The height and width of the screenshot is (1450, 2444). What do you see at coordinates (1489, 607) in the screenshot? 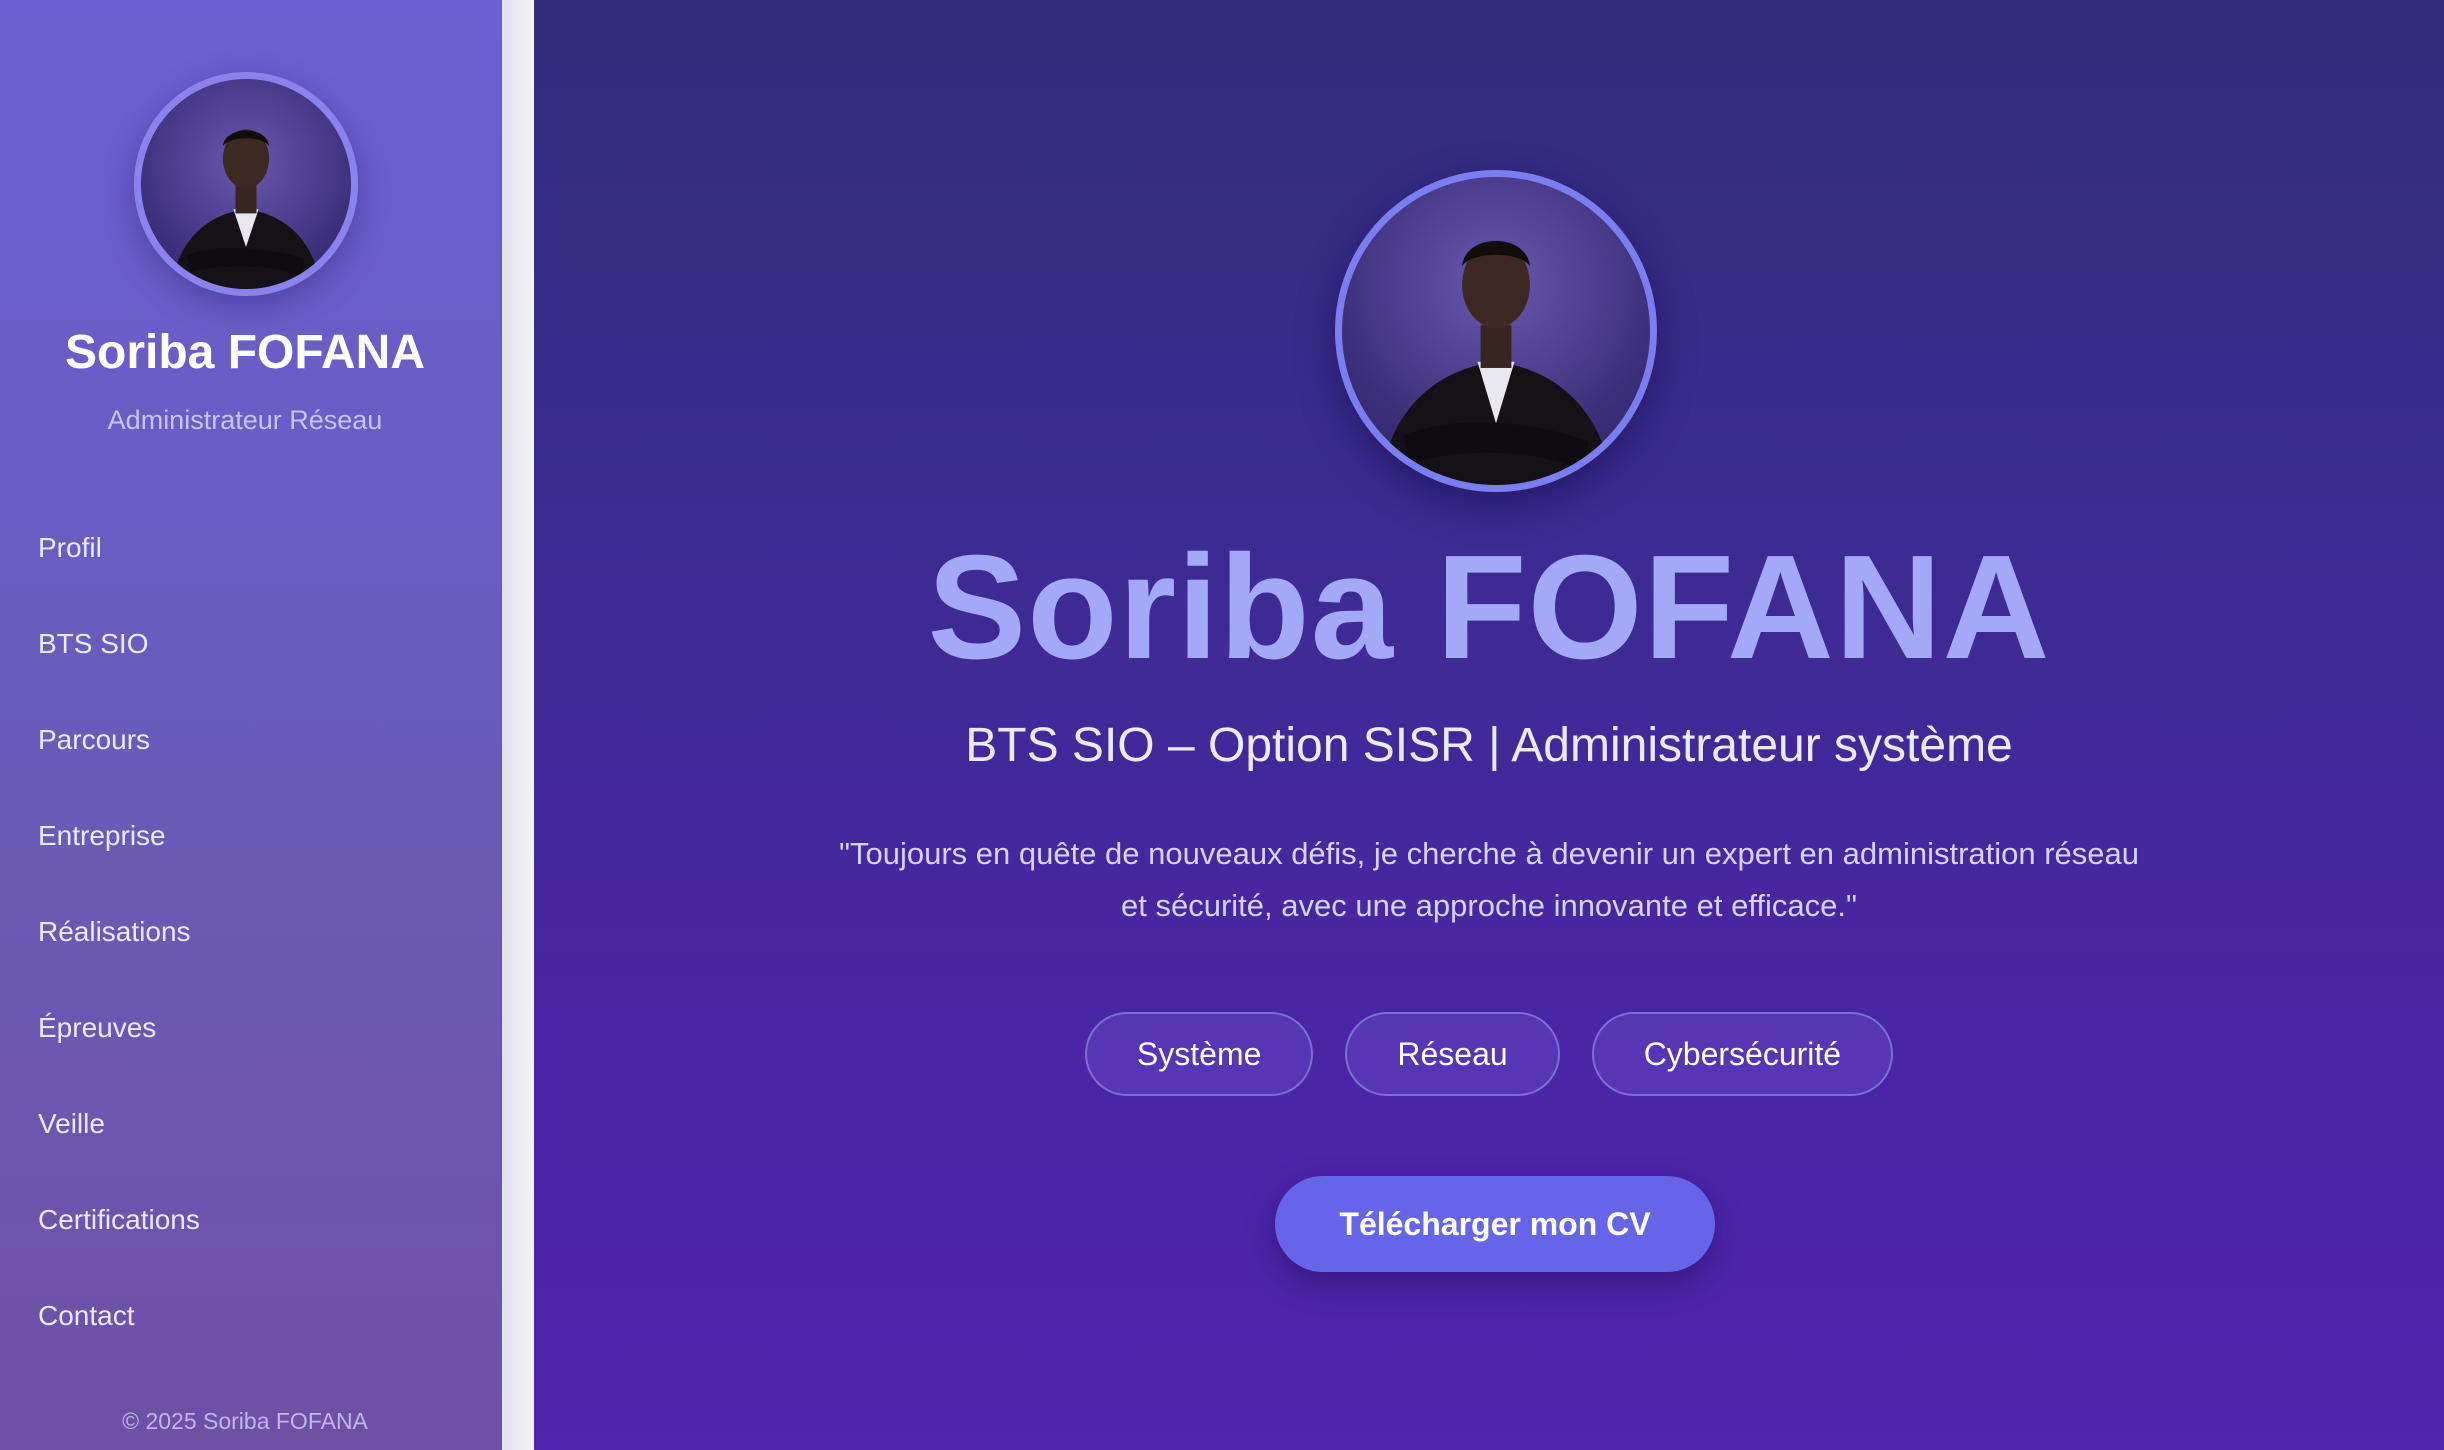
I see `hero-title: Soriba FOFANA` at bounding box center [1489, 607].